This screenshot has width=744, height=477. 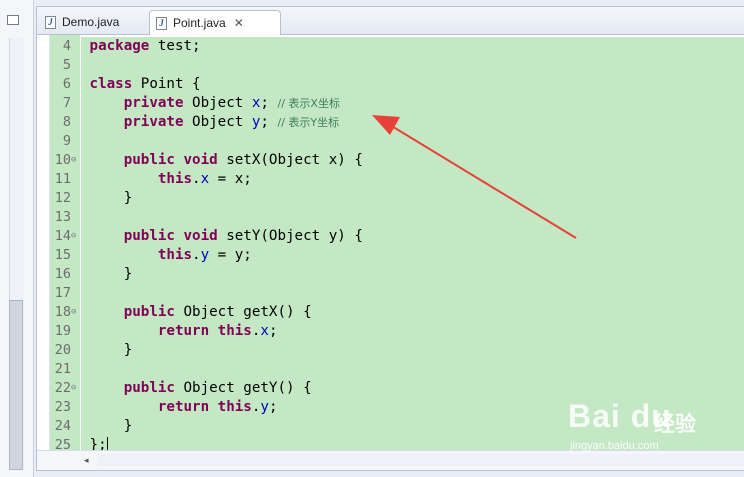 What do you see at coordinates (483, 181) in the screenshot?
I see `annotation-arrow-line` at bounding box center [483, 181].